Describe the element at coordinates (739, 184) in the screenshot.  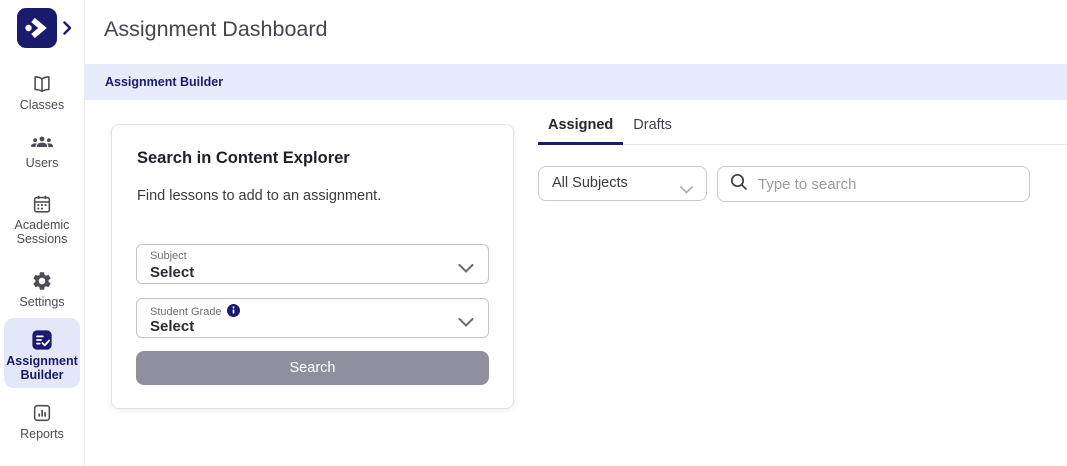
I see `search-icon` at that location.